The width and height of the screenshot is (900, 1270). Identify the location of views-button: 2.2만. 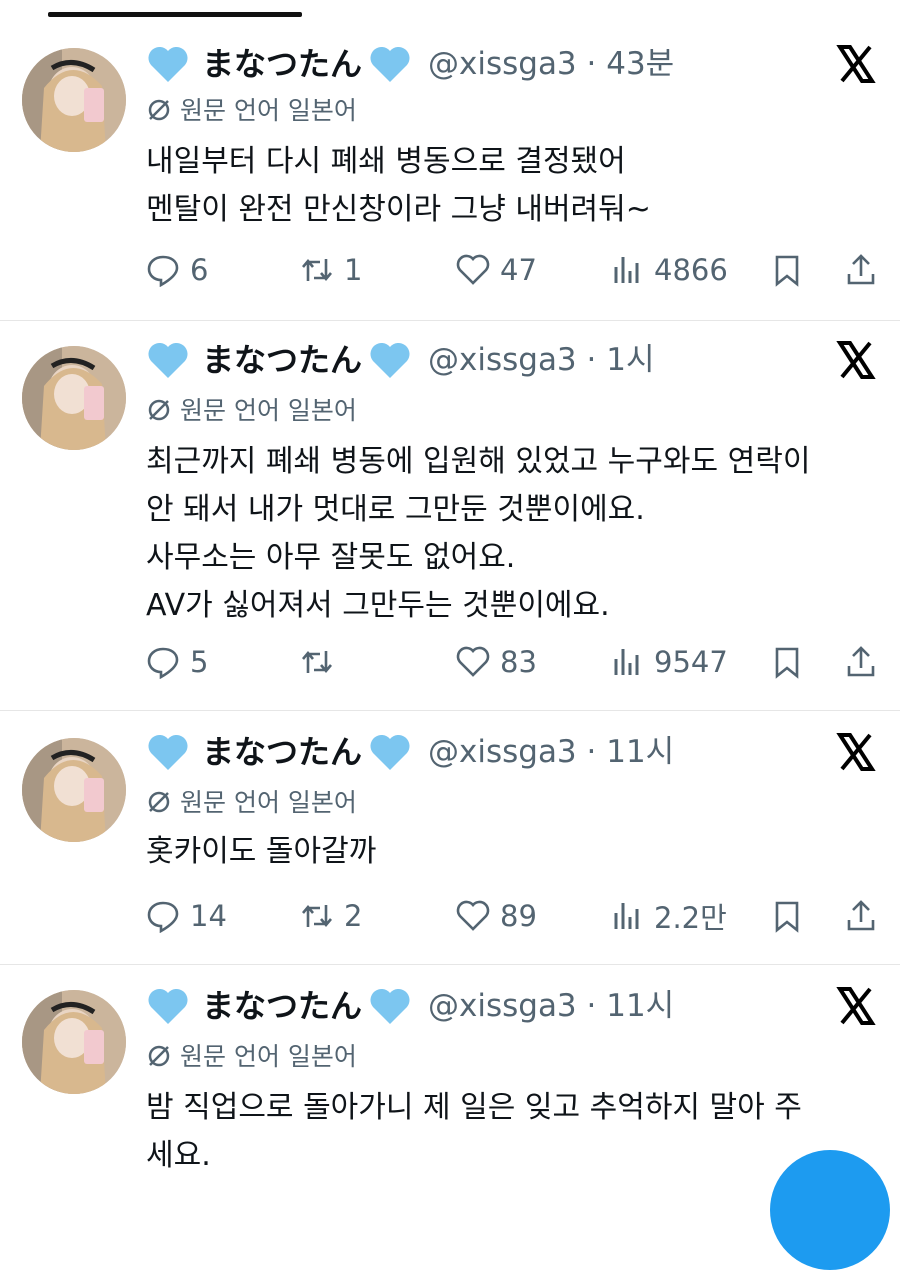
(668, 916).